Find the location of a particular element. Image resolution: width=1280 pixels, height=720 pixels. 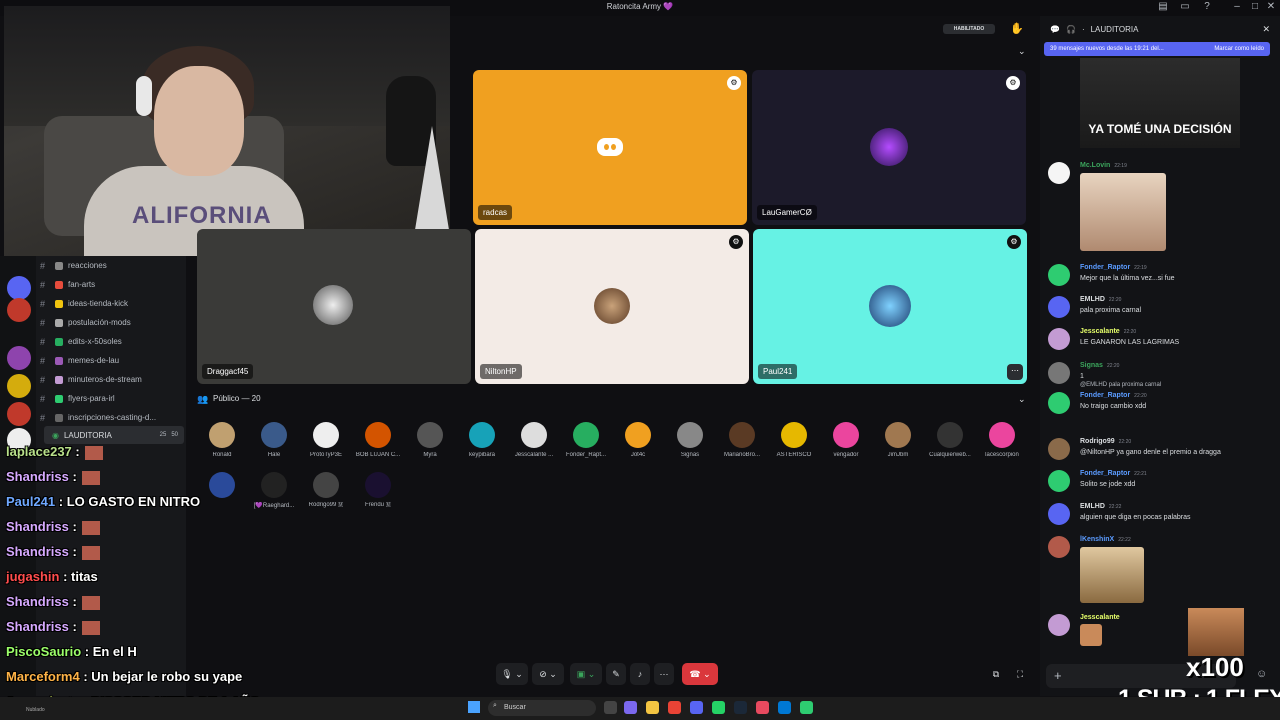

reply-reference: @EMLHD pala proxima carnal is located at coordinates (1120, 385).